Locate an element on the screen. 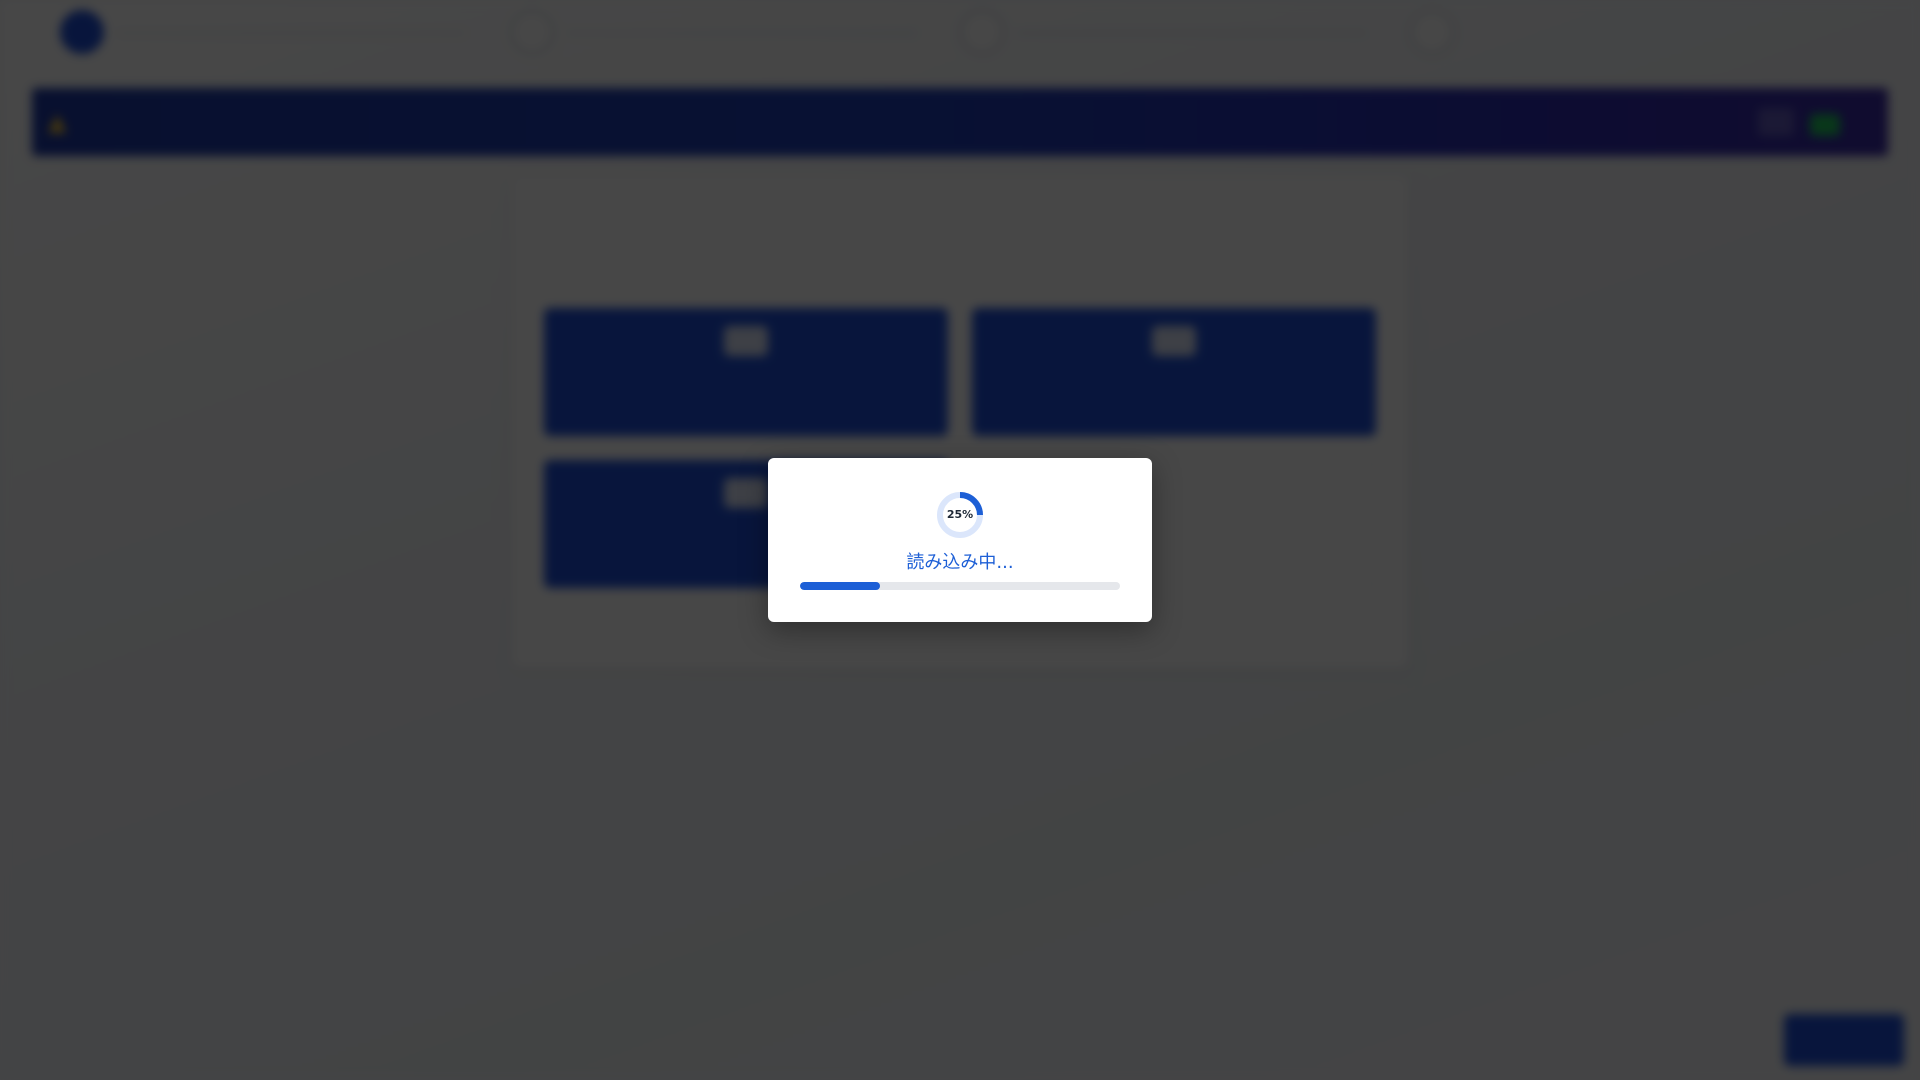 This screenshot has width=1920, height=1080. progress-ring: 25% is located at coordinates (960, 515).